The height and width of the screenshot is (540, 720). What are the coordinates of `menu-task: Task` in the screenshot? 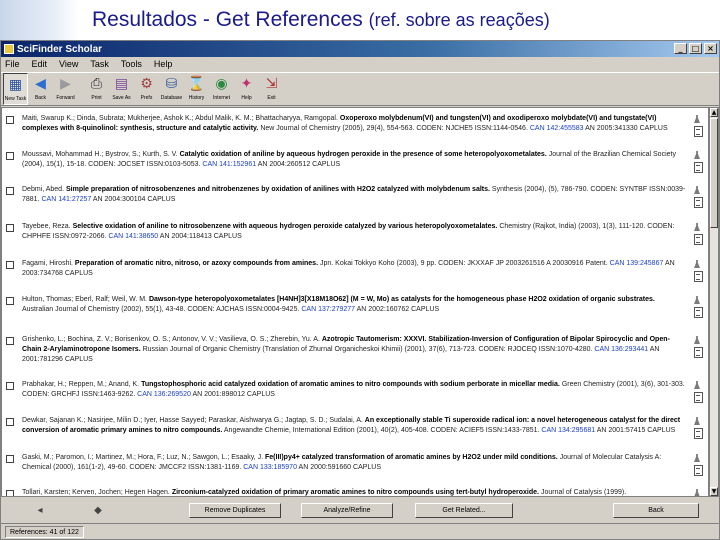 It's located at (99, 64).